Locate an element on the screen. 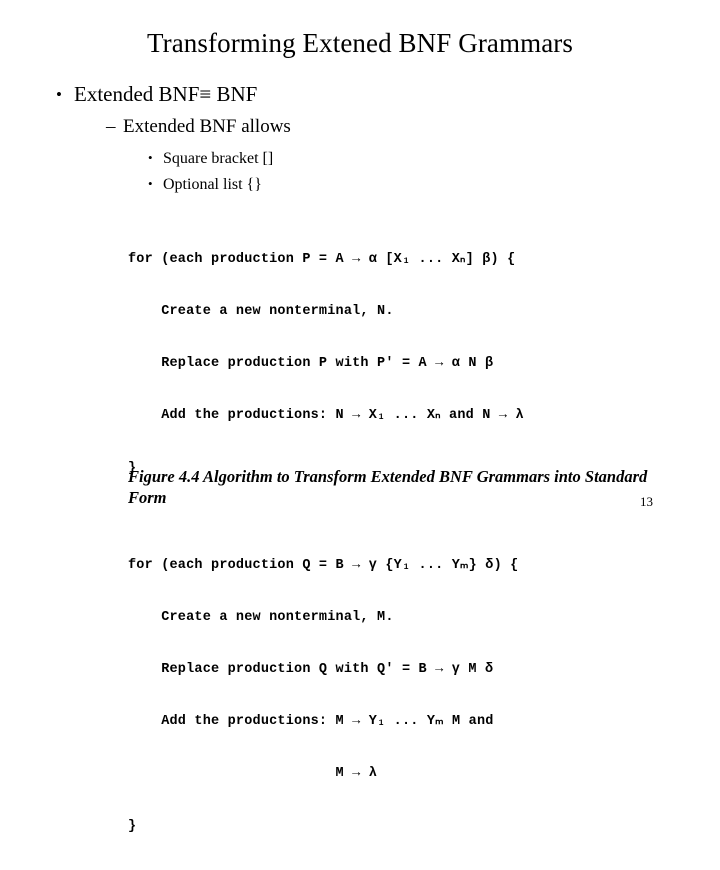  code-line: Replace production Q with Q′ = B → γ M δ is located at coordinates (311, 670).